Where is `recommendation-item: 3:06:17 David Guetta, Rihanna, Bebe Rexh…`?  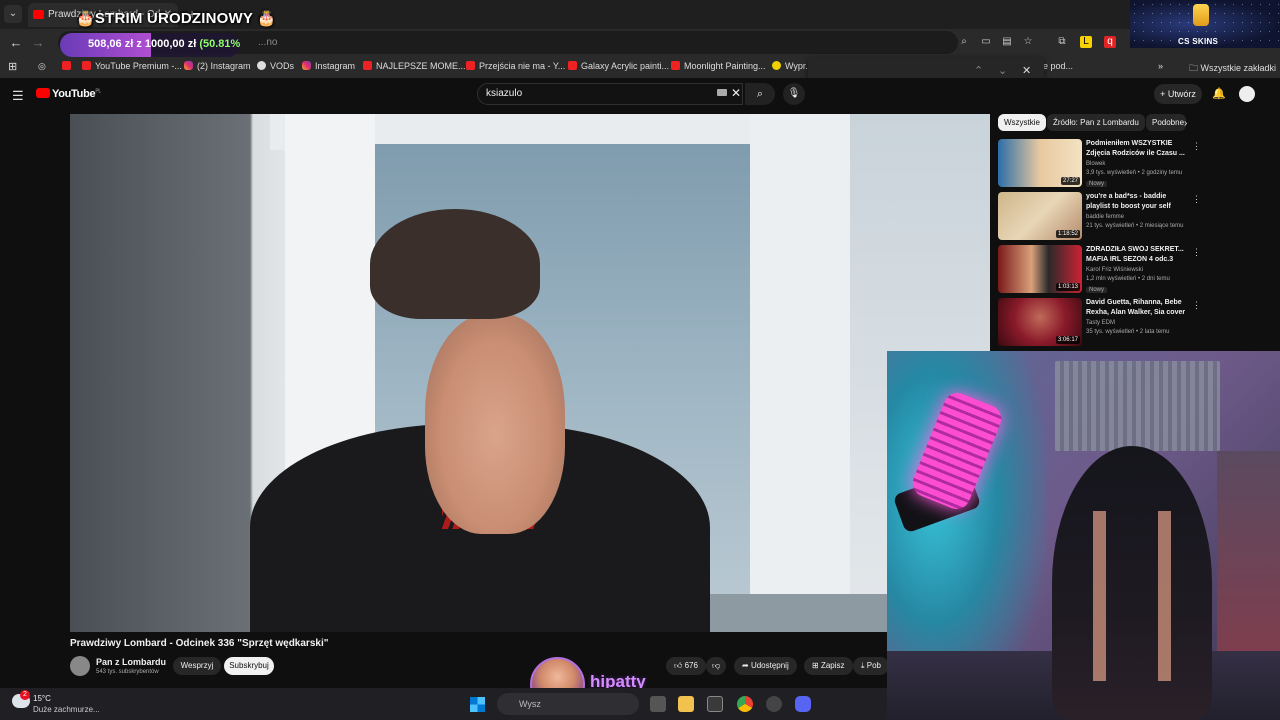
recommendation-item: 3:06:17 David Guetta, Rihanna, Bebe Rexh… is located at coordinates (1135, 324).